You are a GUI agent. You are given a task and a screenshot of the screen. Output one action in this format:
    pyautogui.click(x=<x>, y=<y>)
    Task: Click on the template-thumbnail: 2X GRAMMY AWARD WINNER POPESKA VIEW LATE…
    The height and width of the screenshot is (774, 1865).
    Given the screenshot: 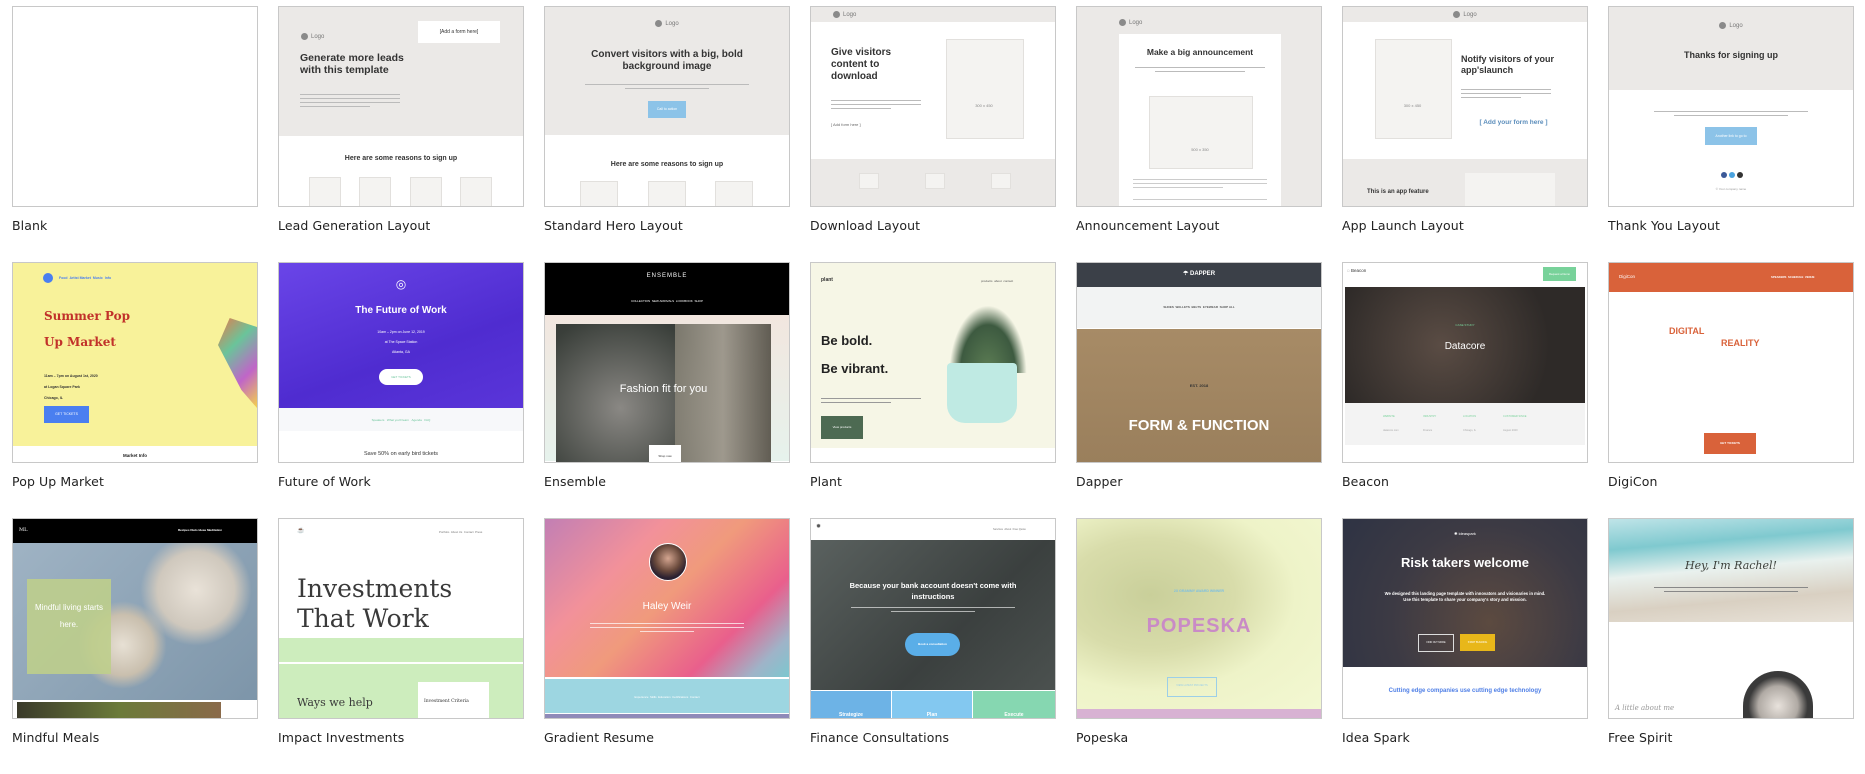 What is the action you would take?
    pyautogui.click(x=1199, y=618)
    